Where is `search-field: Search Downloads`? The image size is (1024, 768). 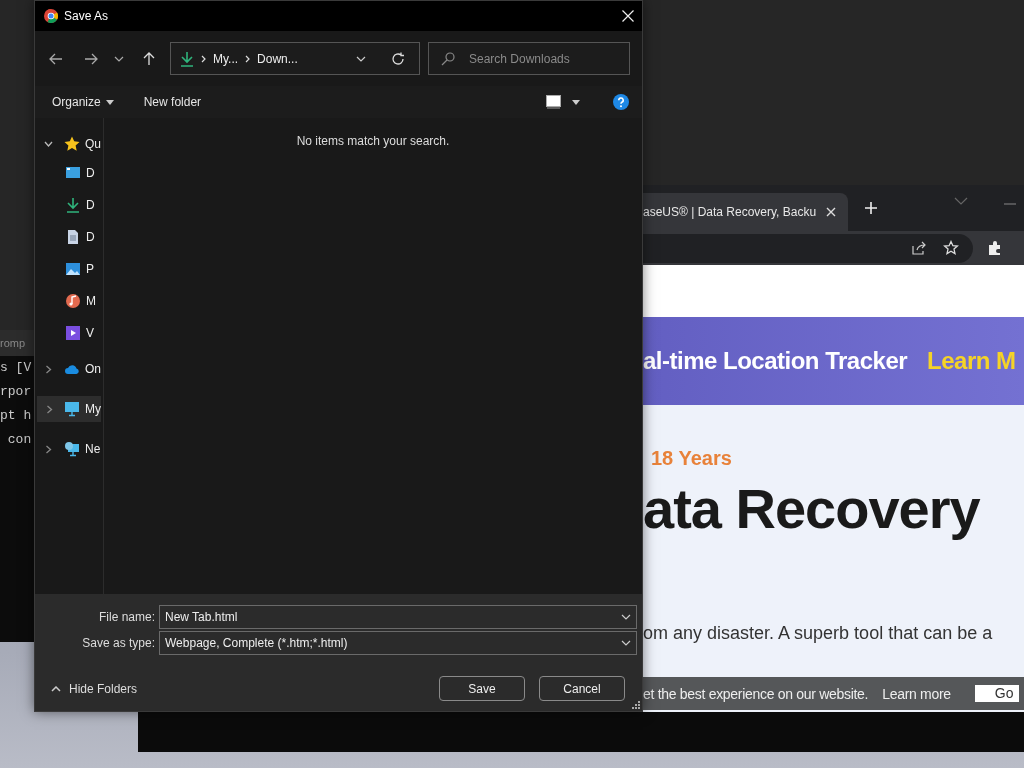
search-field: Search Downloads is located at coordinates (529, 58).